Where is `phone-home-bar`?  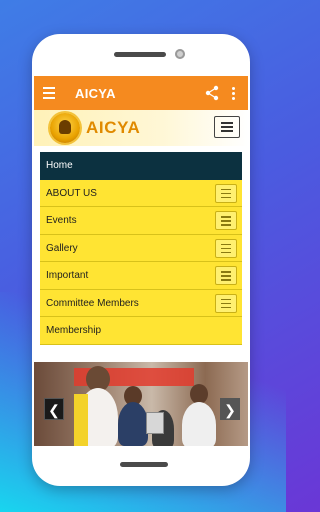
phone-home-bar is located at coordinates (144, 464).